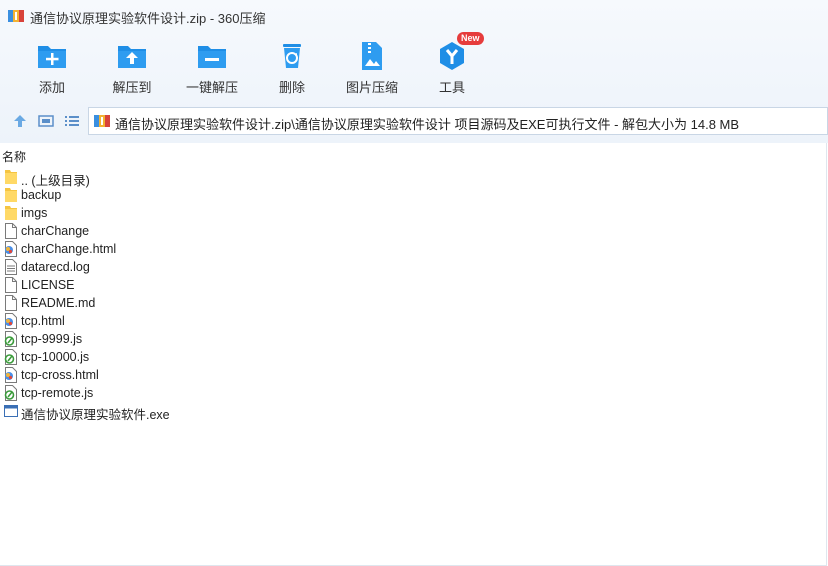 The height and width of the screenshot is (566, 828). I want to click on list-item: tcp-10000.js, so click(150, 357).